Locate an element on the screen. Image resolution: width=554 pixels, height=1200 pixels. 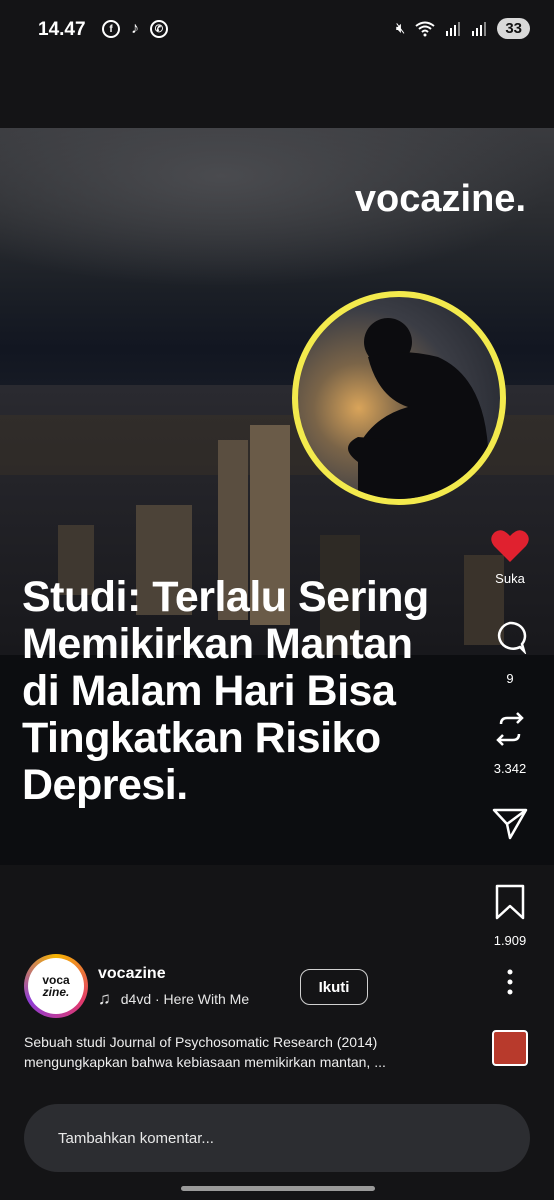
person-photo-circle is located at coordinates (399, 398).